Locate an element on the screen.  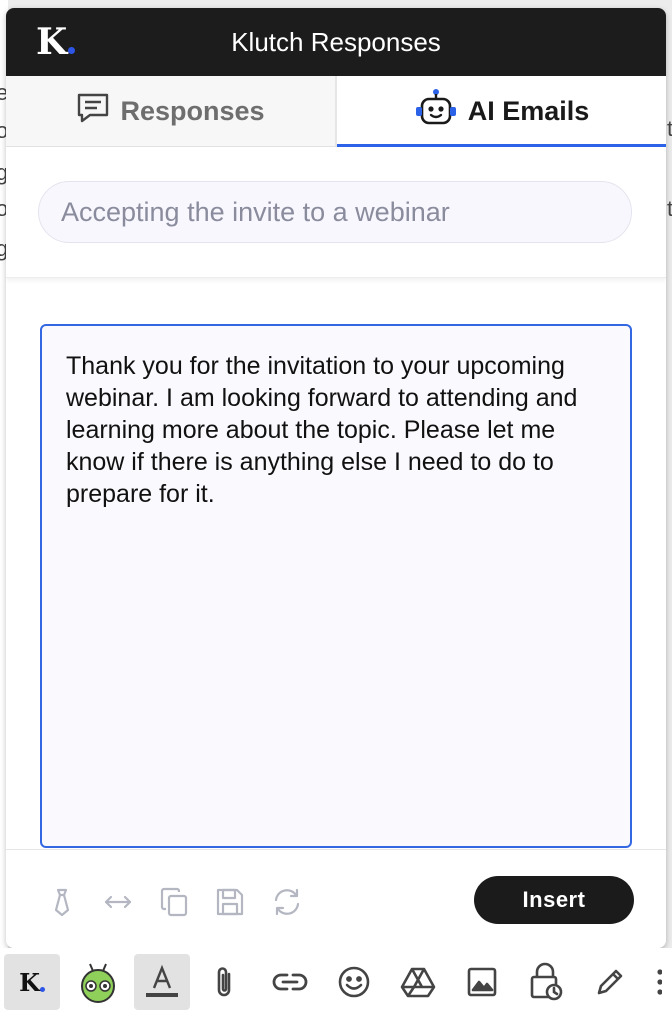
confidential-lock-icon is located at coordinates (546, 982).